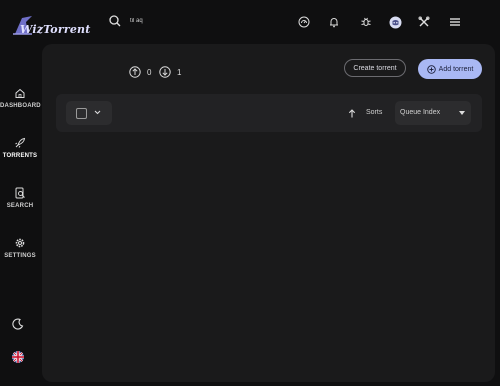 This screenshot has height=386, width=500. What do you see at coordinates (55, 29) in the screenshot?
I see `logo-text: WizTorrent` at bounding box center [55, 29].